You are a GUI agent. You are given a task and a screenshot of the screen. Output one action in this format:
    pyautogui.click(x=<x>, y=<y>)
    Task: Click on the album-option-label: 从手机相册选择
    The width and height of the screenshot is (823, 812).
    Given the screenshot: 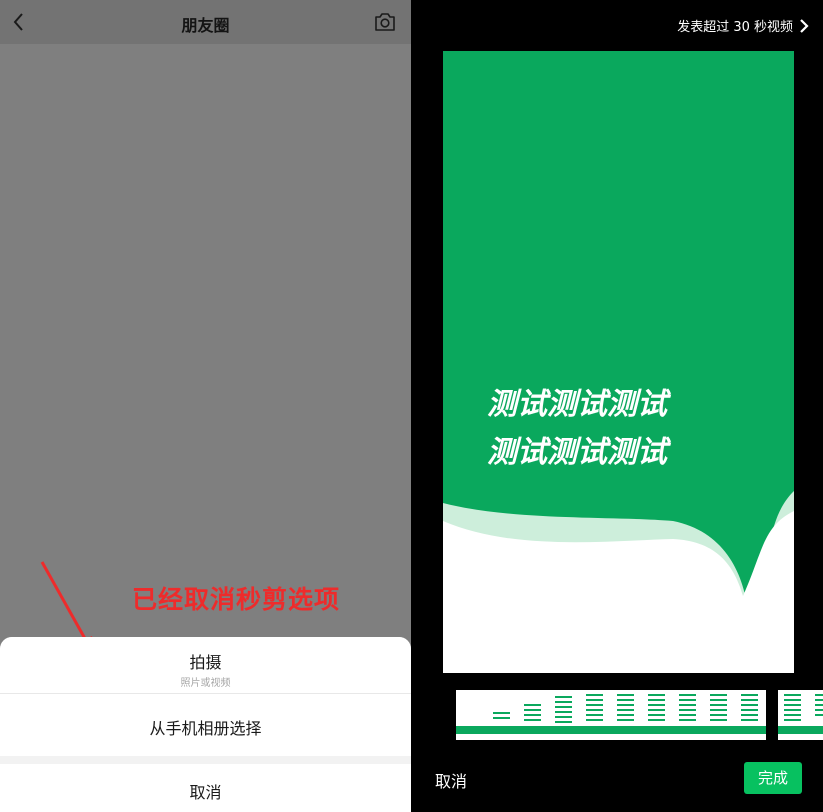 What is the action you would take?
    pyautogui.click(x=205, y=728)
    